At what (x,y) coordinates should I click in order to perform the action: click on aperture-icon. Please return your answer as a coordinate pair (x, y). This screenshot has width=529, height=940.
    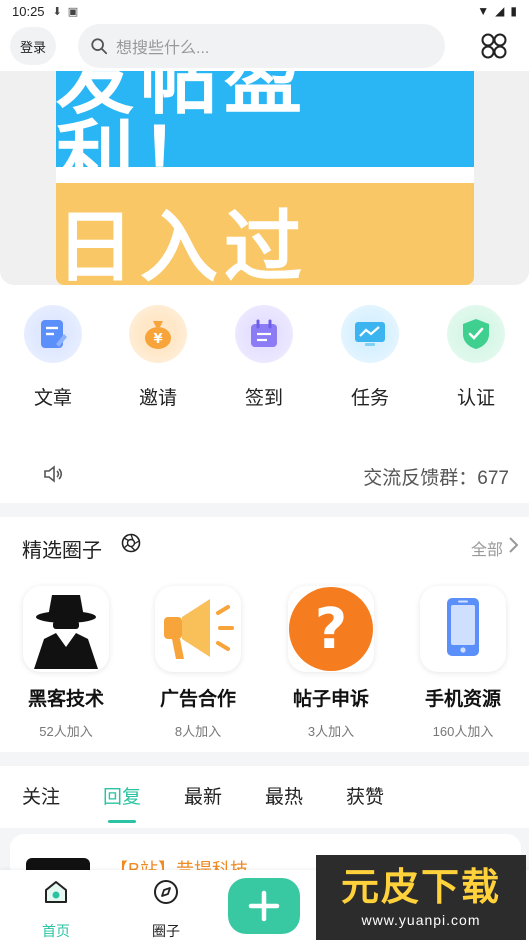
    Looking at the image, I should click on (131, 543).